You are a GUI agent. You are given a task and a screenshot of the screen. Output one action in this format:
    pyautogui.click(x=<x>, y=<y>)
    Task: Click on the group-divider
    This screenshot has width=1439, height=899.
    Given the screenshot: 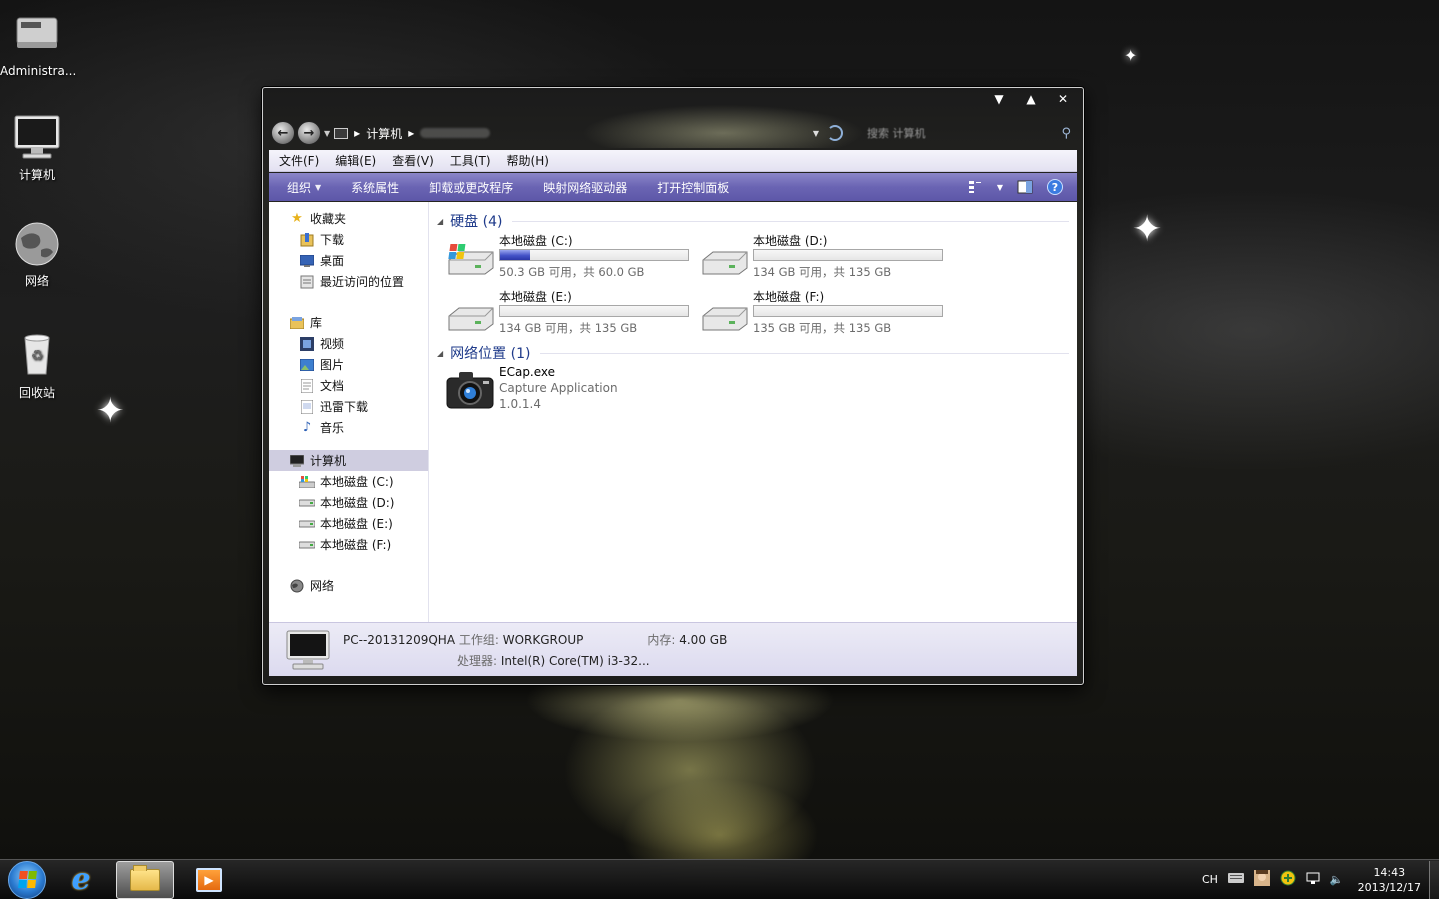 What is the action you would take?
    pyautogui.click(x=804, y=353)
    